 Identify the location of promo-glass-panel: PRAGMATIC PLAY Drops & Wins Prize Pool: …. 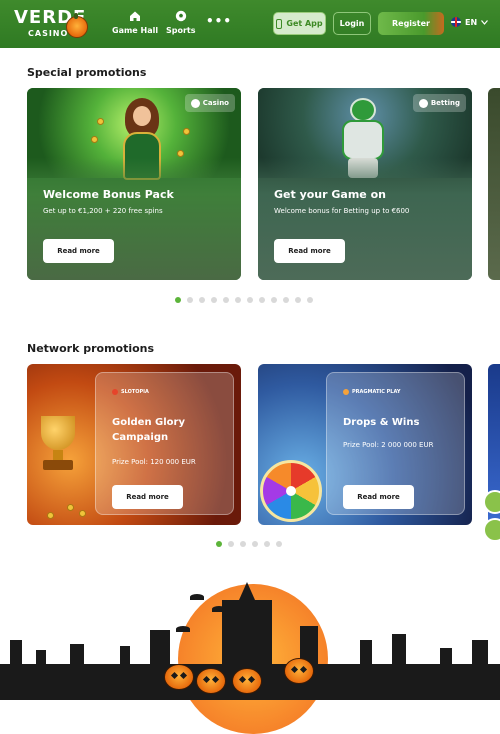
(395, 443).